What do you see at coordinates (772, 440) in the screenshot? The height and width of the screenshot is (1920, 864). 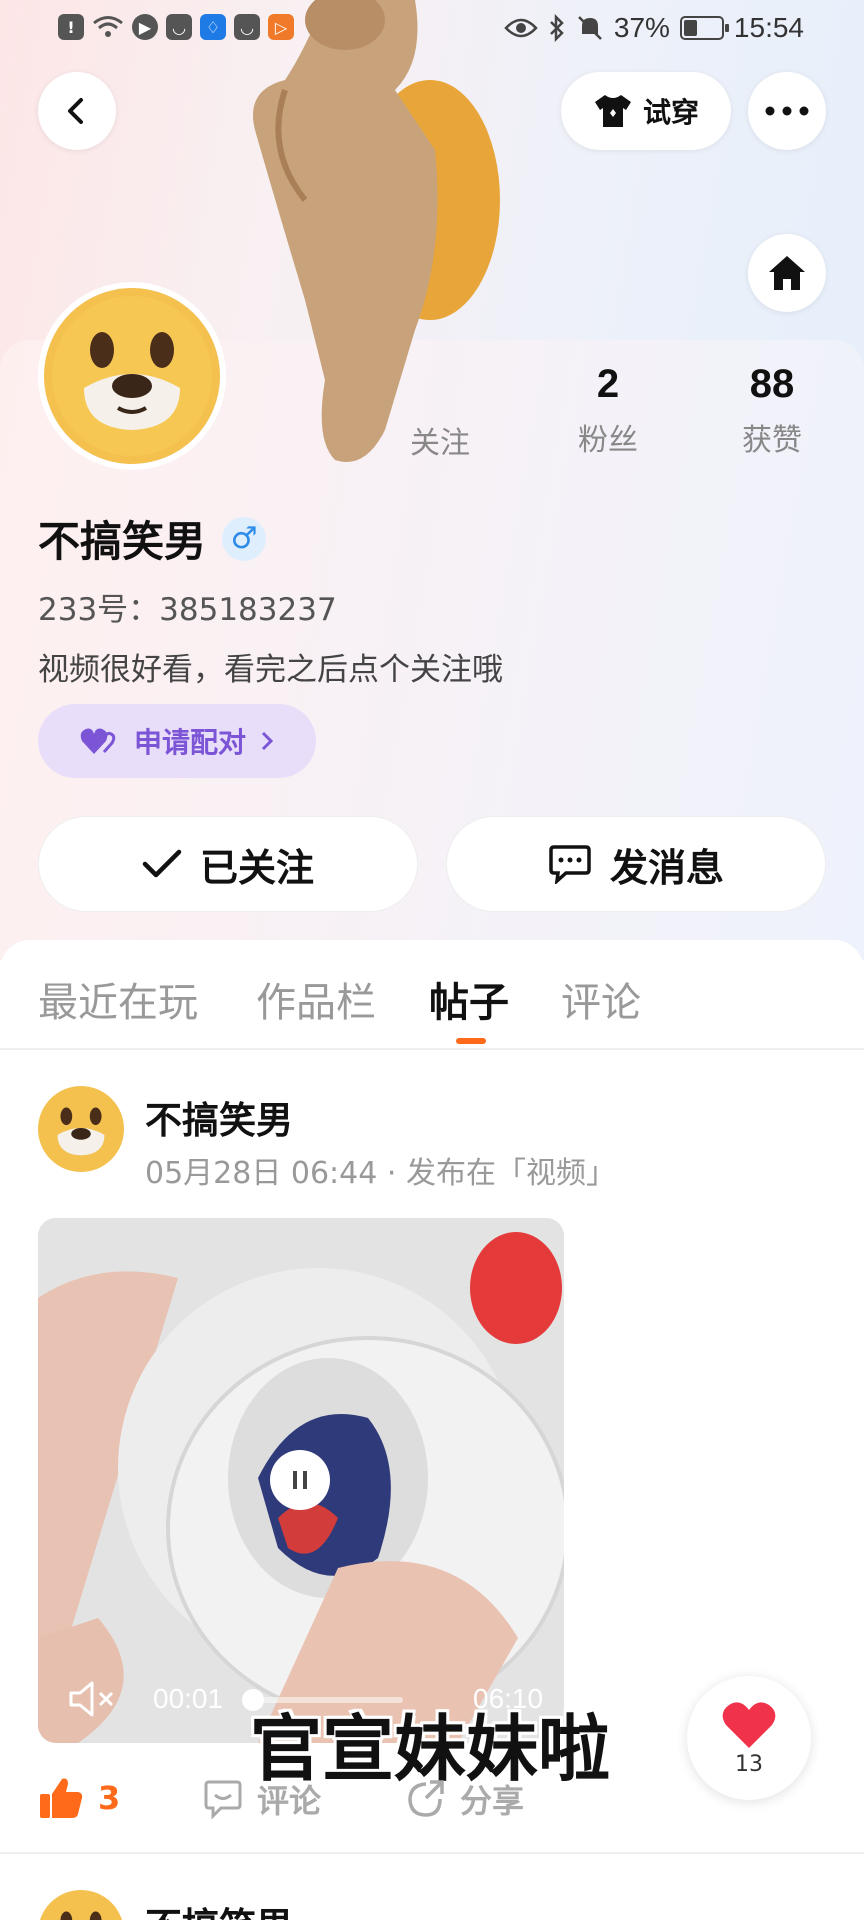 I see `likes-label: 获赞` at bounding box center [772, 440].